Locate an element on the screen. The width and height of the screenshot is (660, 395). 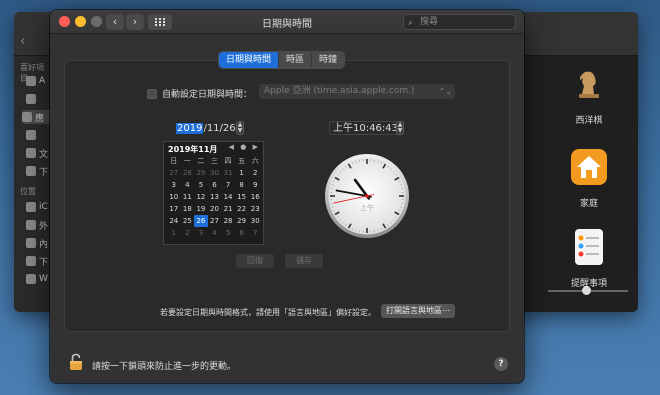
calendar-day: 8 is located at coordinates (242, 185).